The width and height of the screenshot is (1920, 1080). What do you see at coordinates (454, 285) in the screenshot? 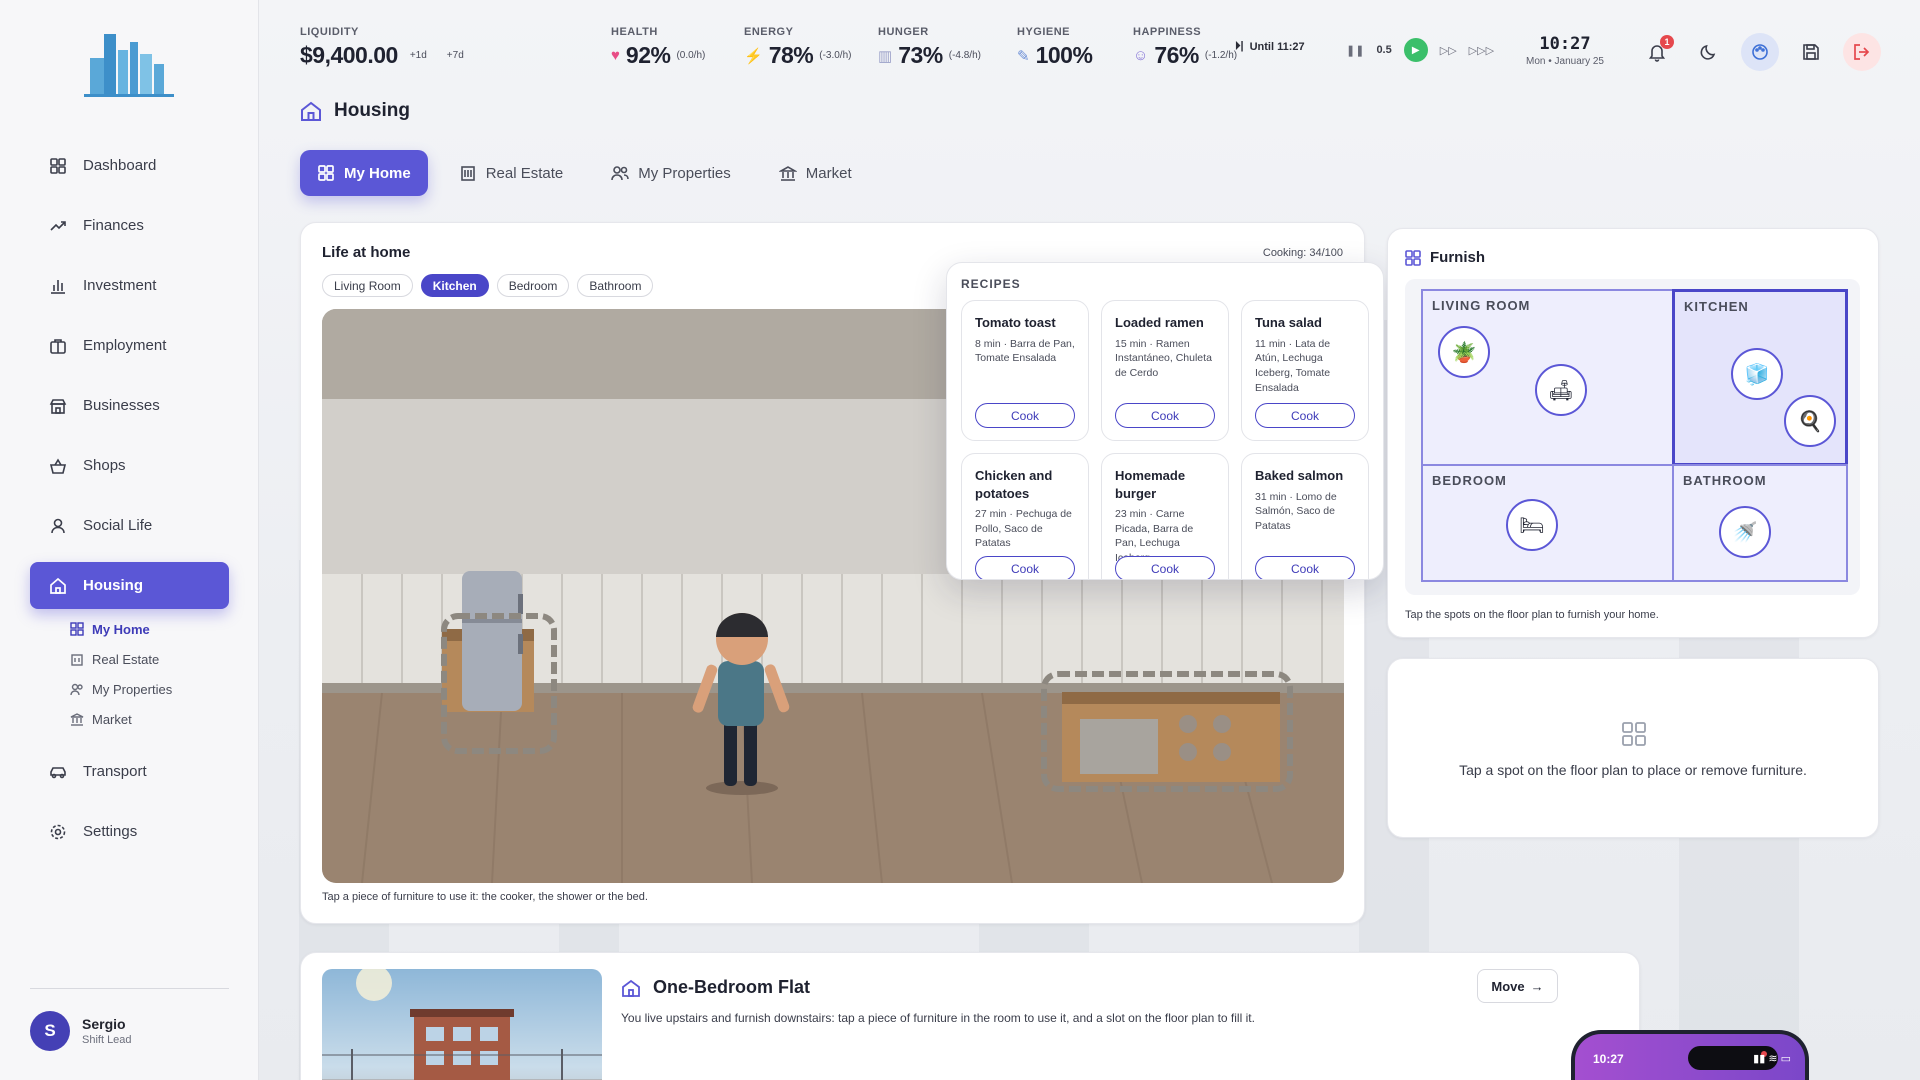
I see `room-chip-kitchen: Kitchen` at bounding box center [454, 285].